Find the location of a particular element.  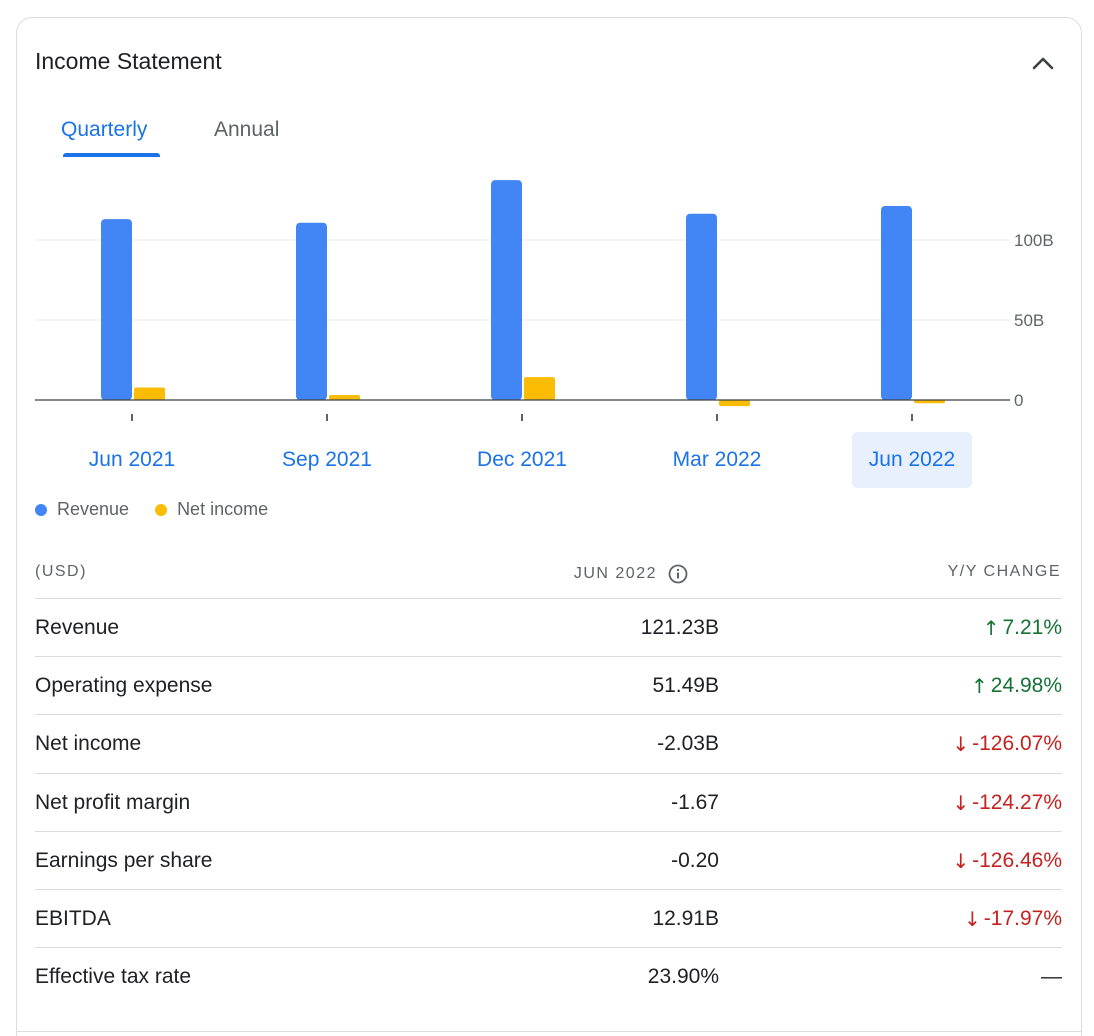

chart-legend: Revenue Net income is located at coordinates (151, 509).